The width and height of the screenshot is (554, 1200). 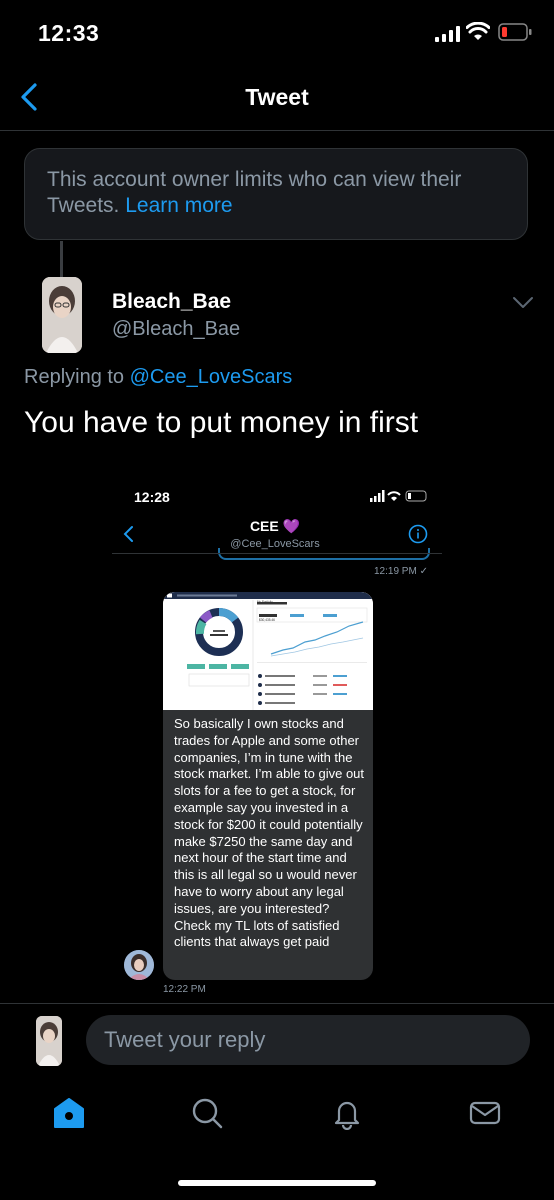 I want to click on embedded-info-icon, so click(x=418, y=534).